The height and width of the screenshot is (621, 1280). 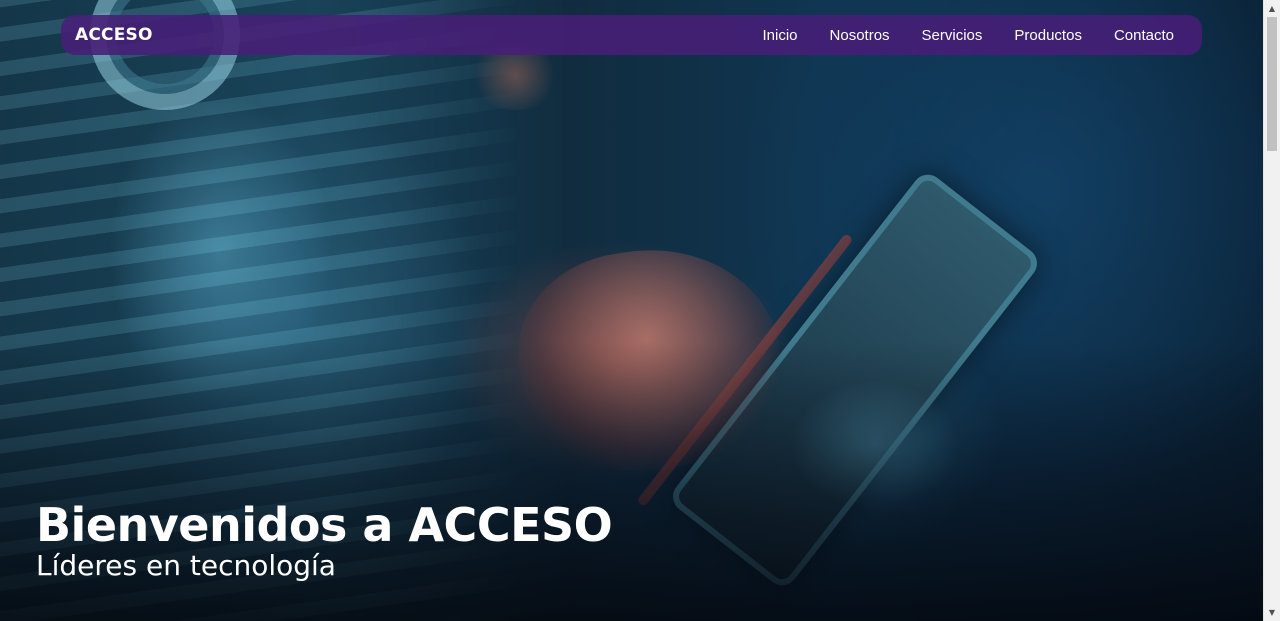 I want to click on triangle-up-icon: ▲, so click(x=1272, y=8).